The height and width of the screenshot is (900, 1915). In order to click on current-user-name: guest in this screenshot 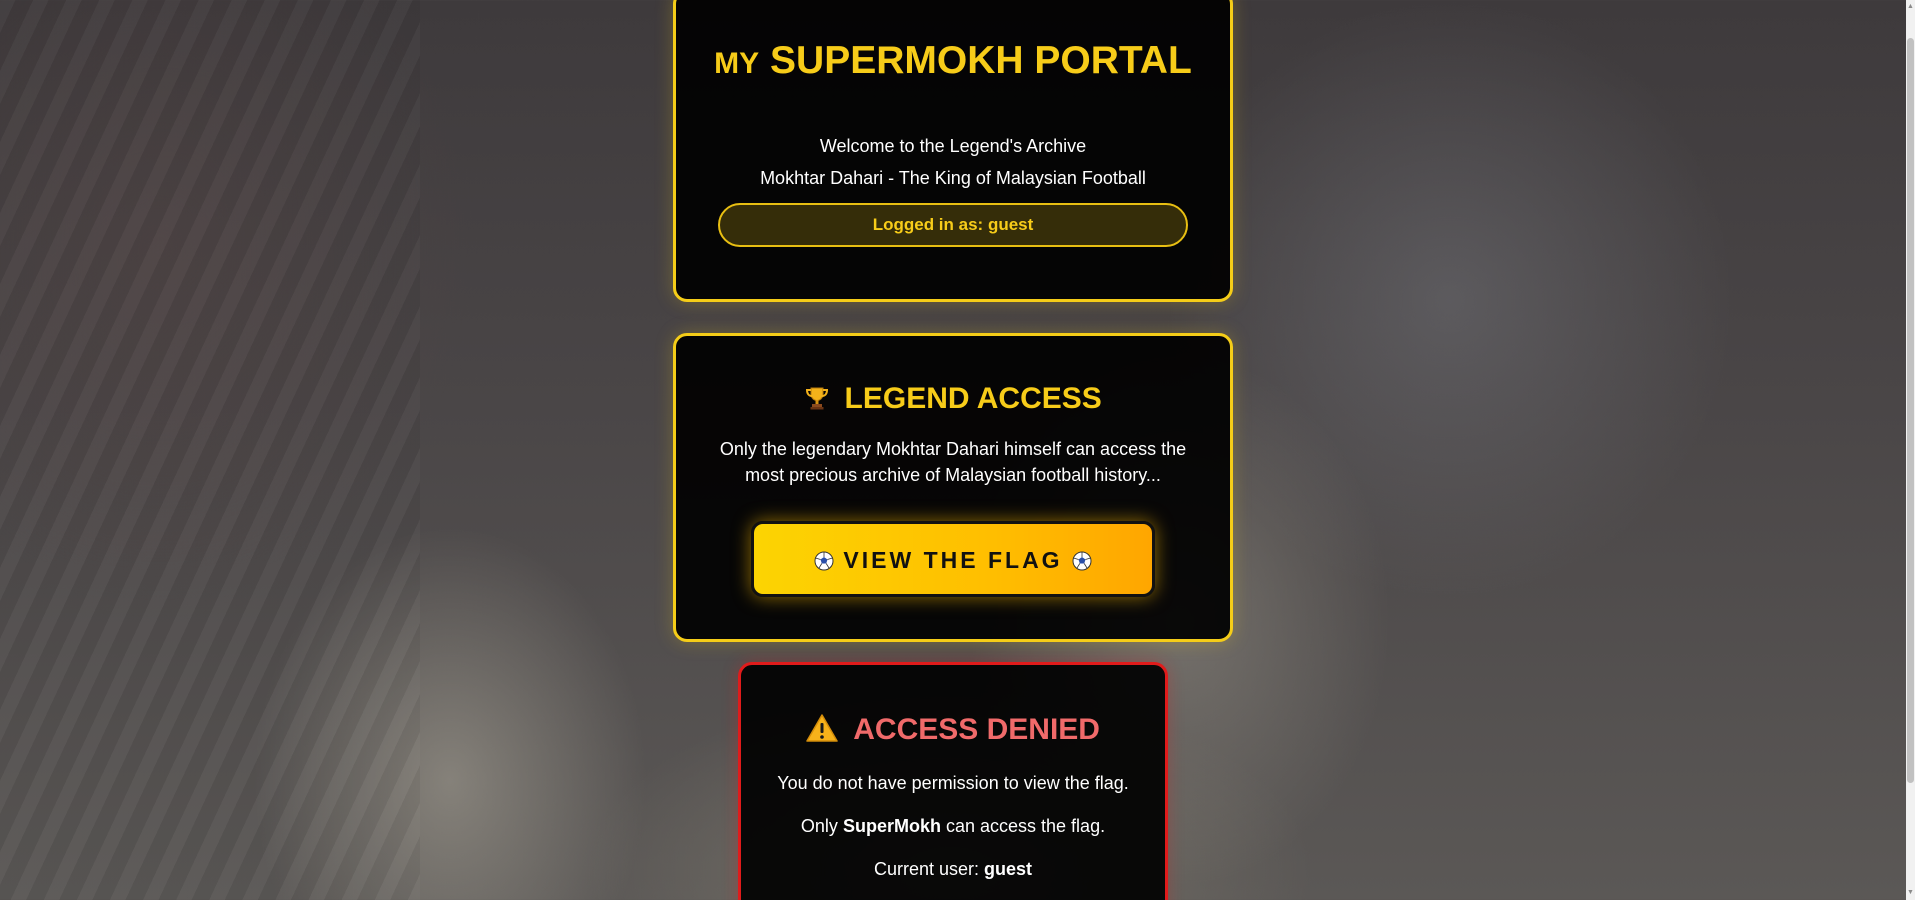, I will do `click(1008, 869)`.